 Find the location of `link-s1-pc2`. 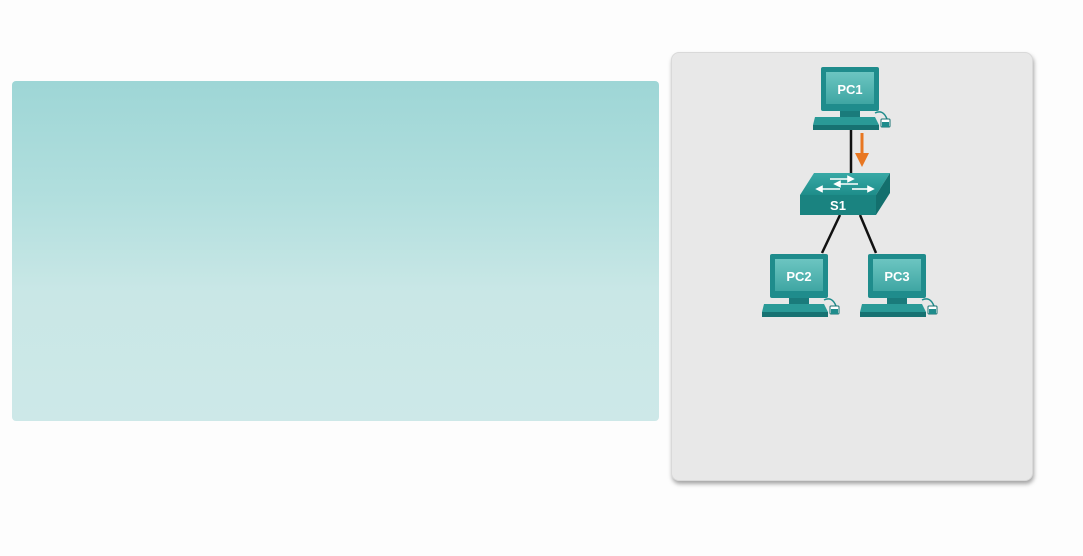

link-s1-pc2 is located at coordinates (831, 234).